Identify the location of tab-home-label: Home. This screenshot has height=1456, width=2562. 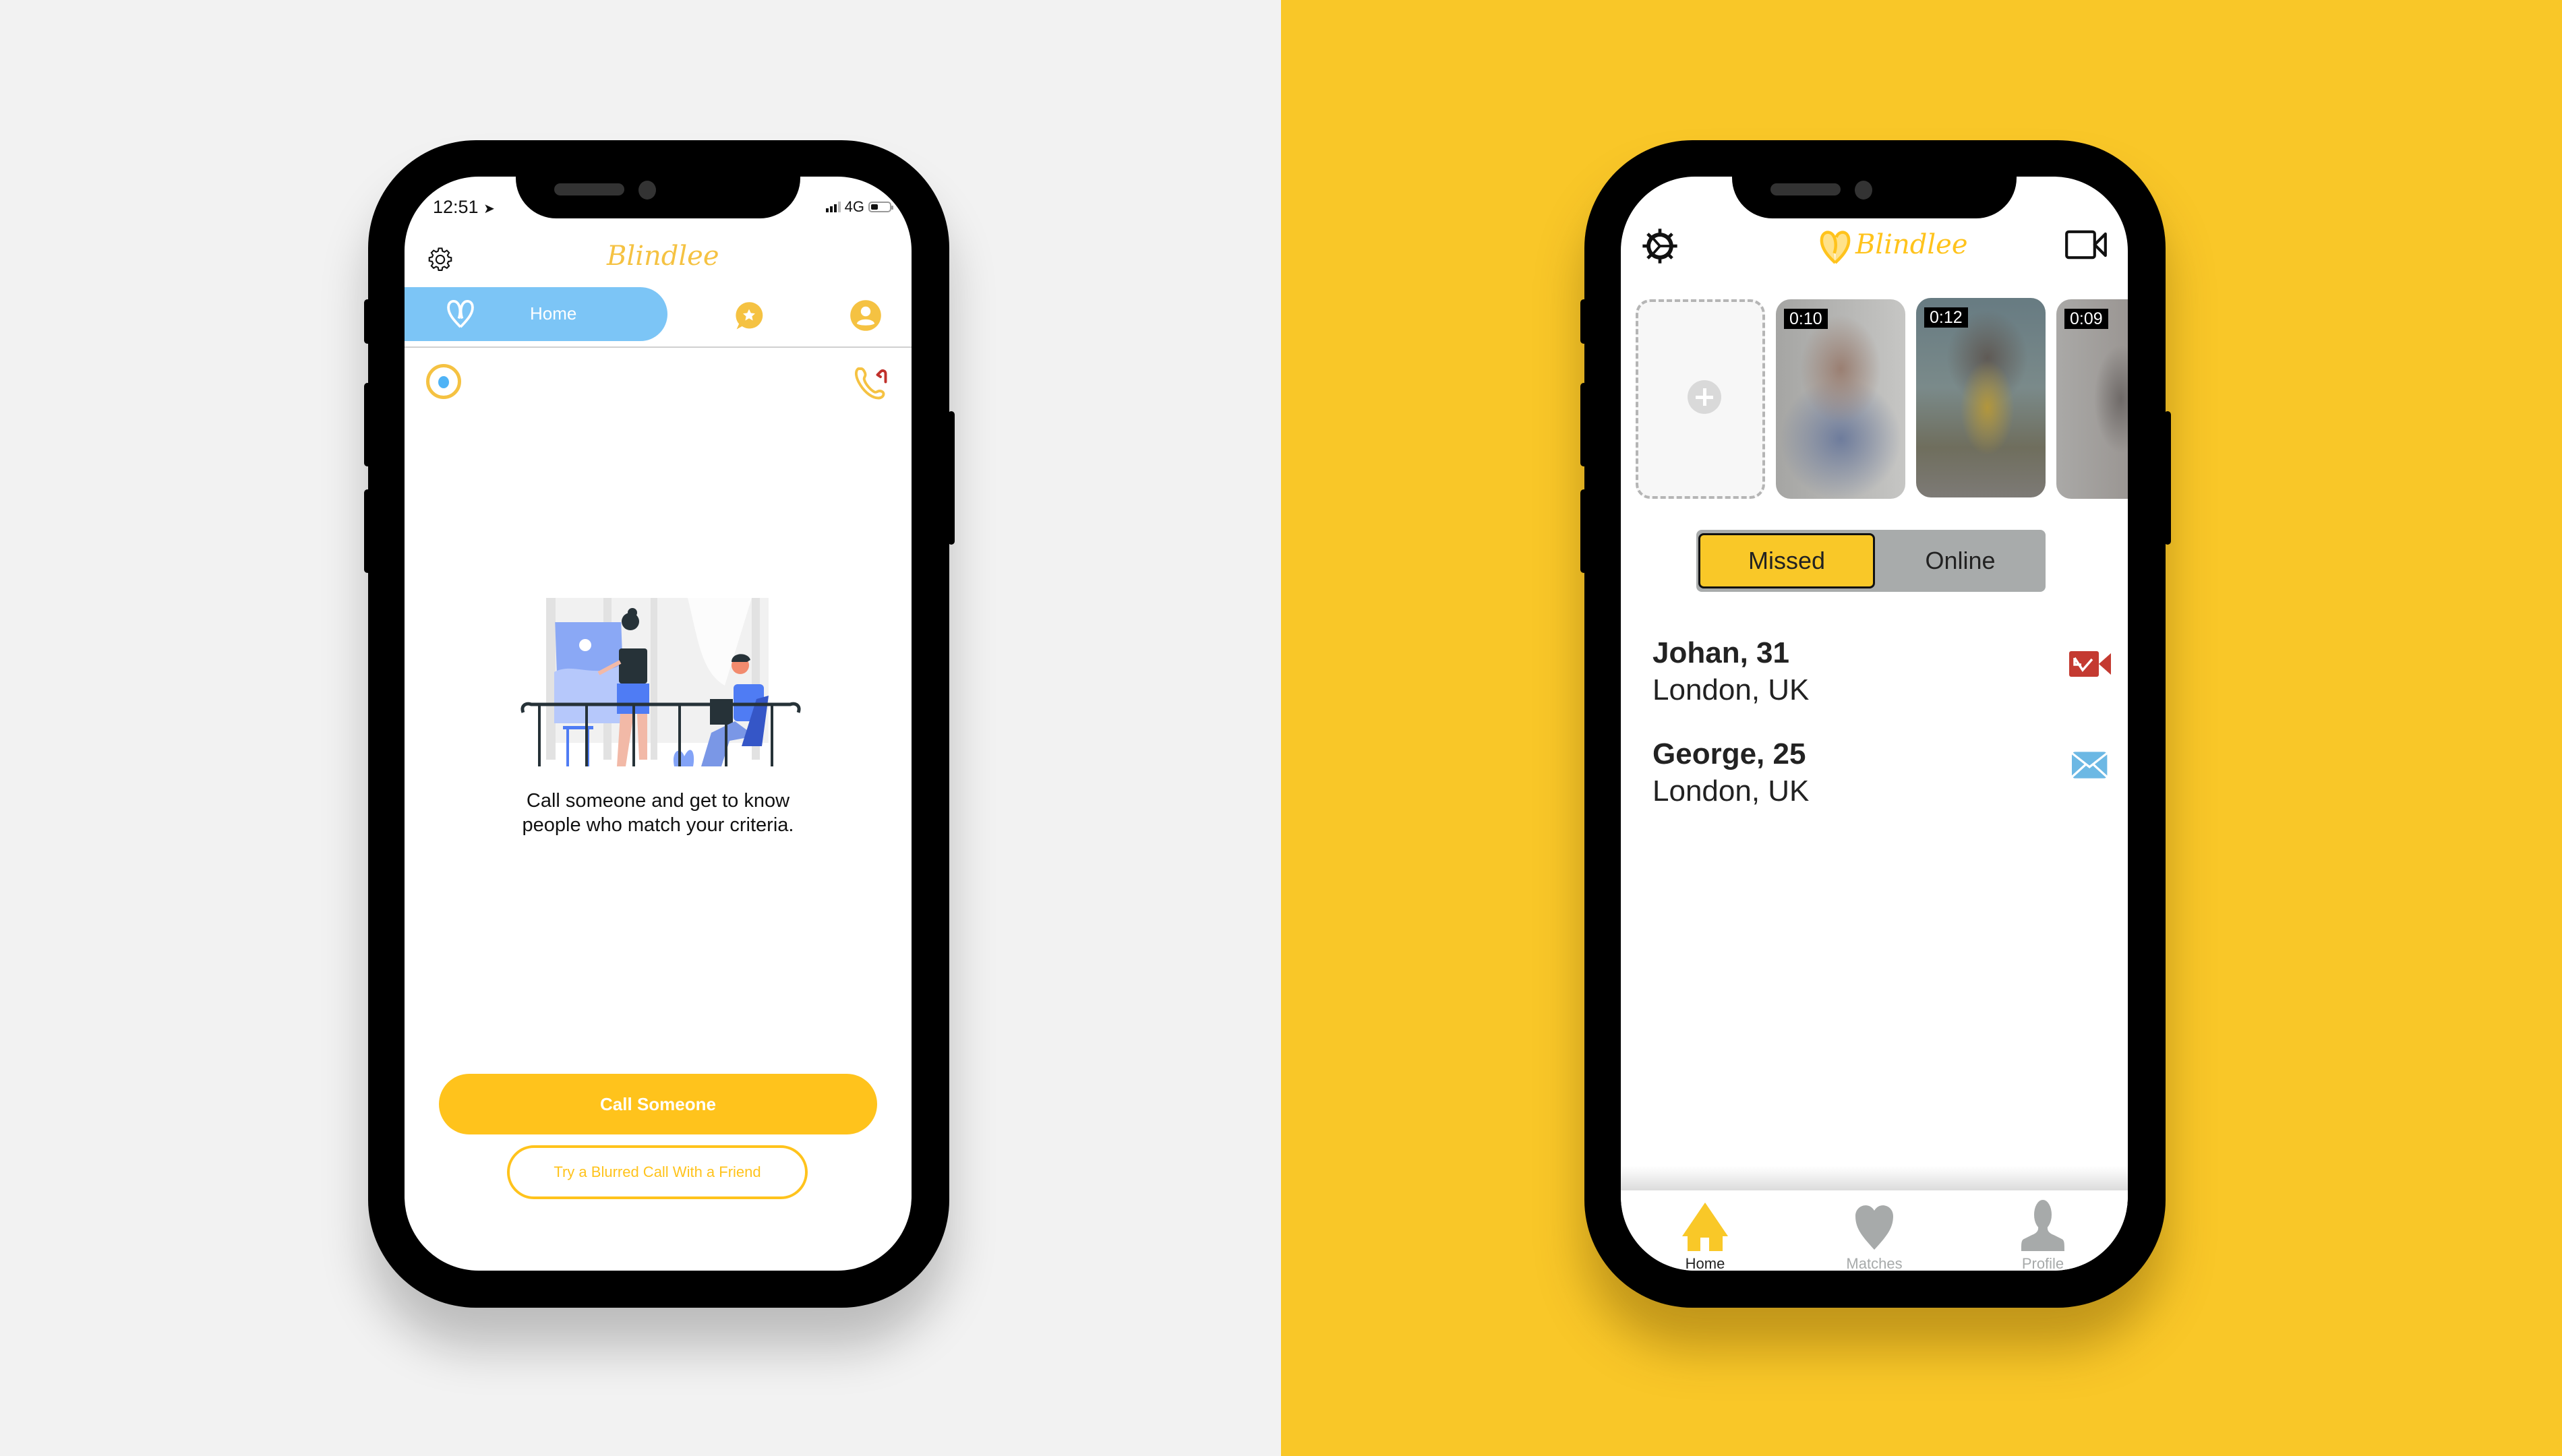
(553, 313).